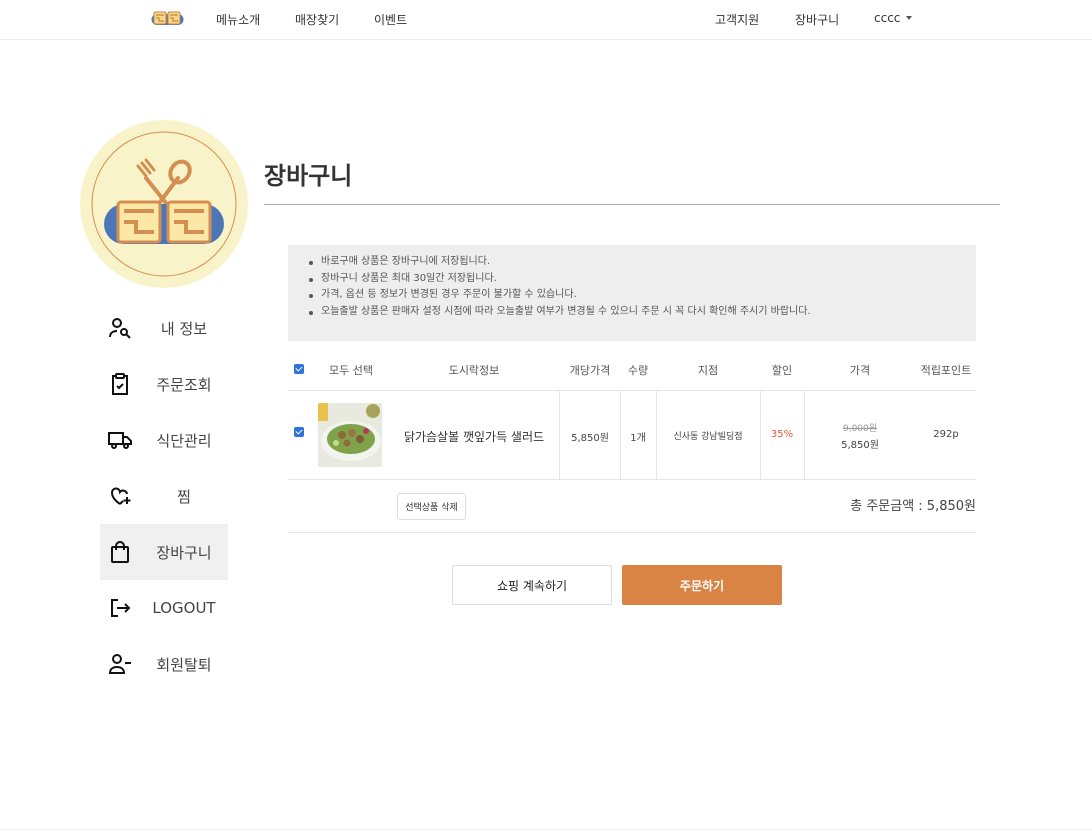 The image size is (1092, 831). I want to click on delete-selected-button: 선택상품 삭제, so click(431, 506).